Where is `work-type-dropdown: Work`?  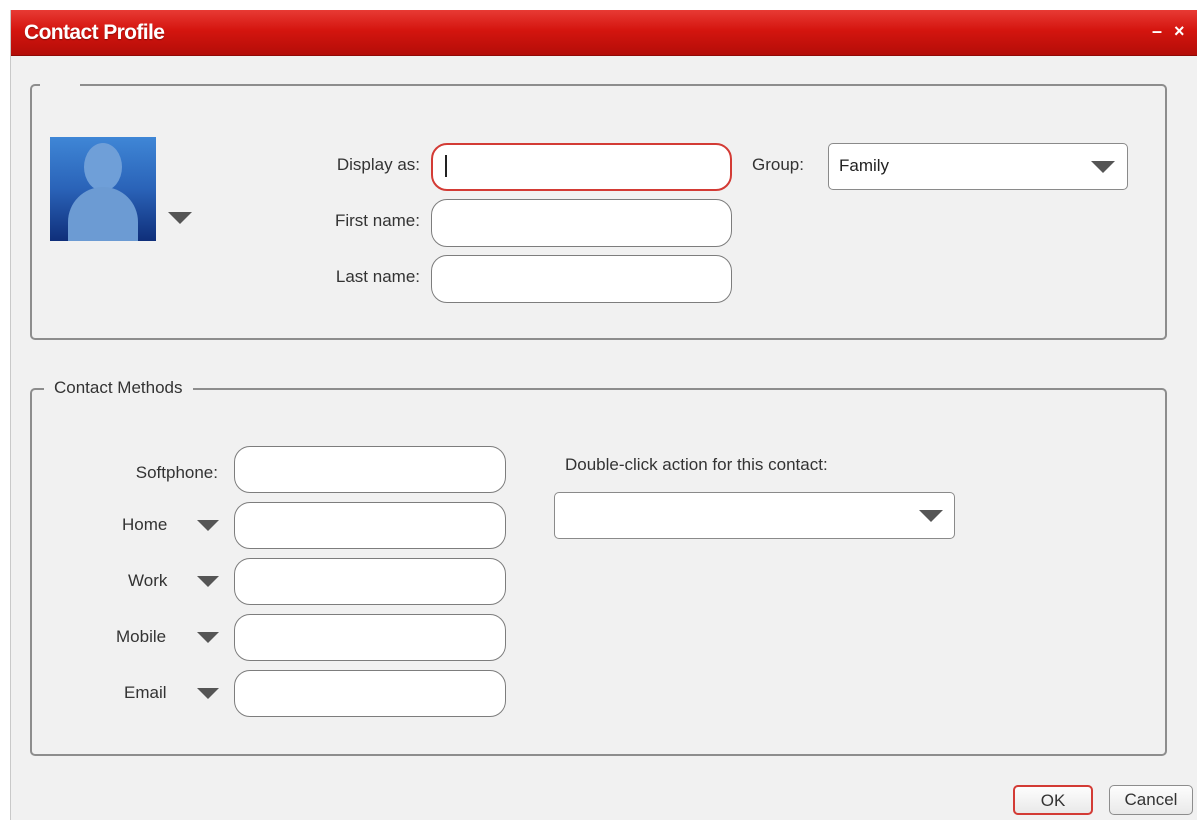
work-type-dropdown: Work is located at coordinates (171, 581).